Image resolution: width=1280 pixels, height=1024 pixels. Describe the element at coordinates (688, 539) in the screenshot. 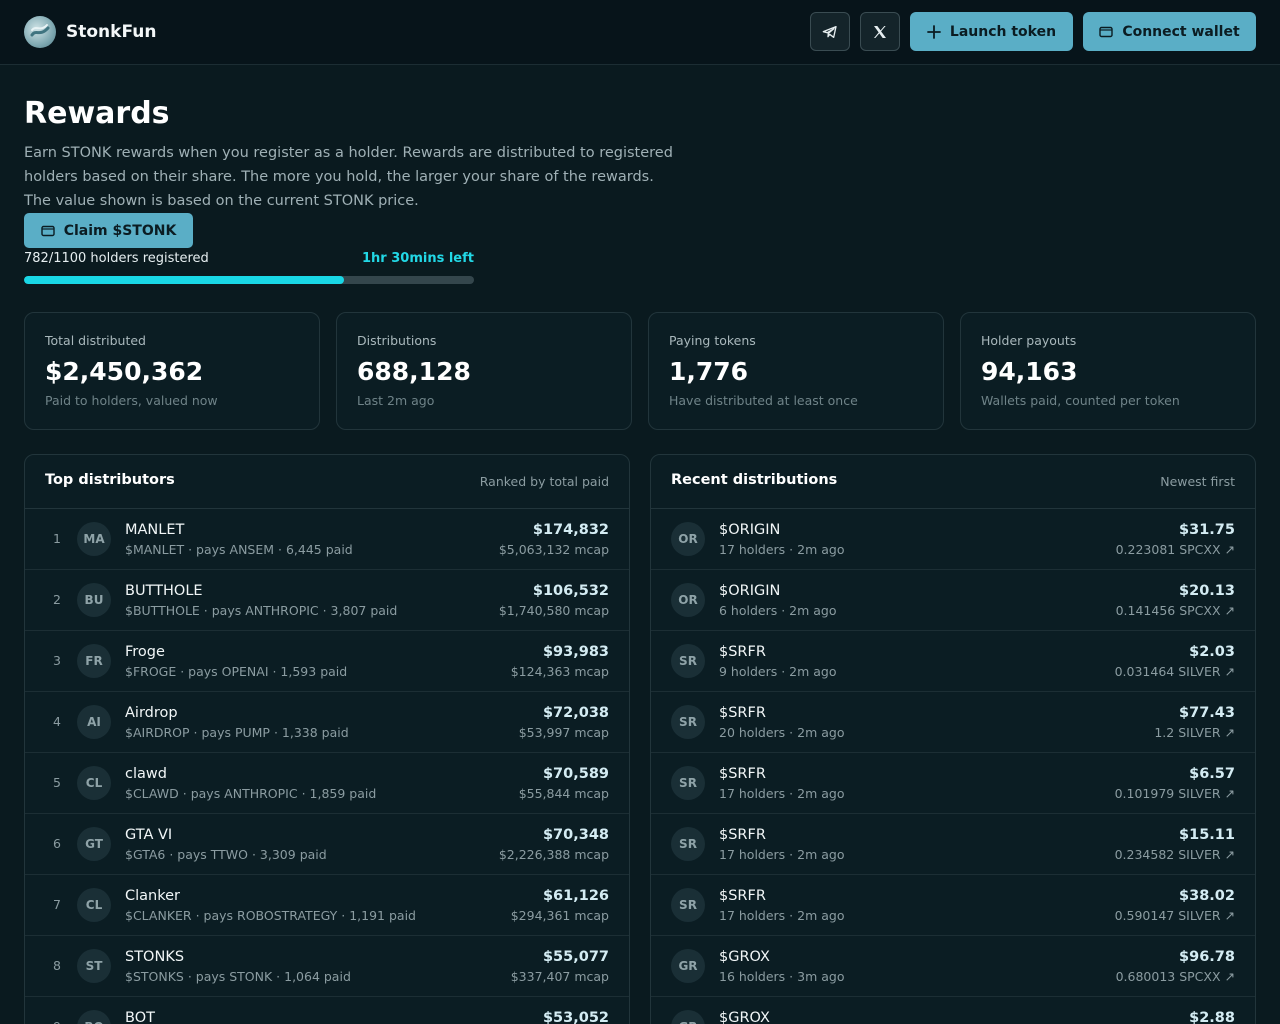

I see `avatar: OR` at that location.